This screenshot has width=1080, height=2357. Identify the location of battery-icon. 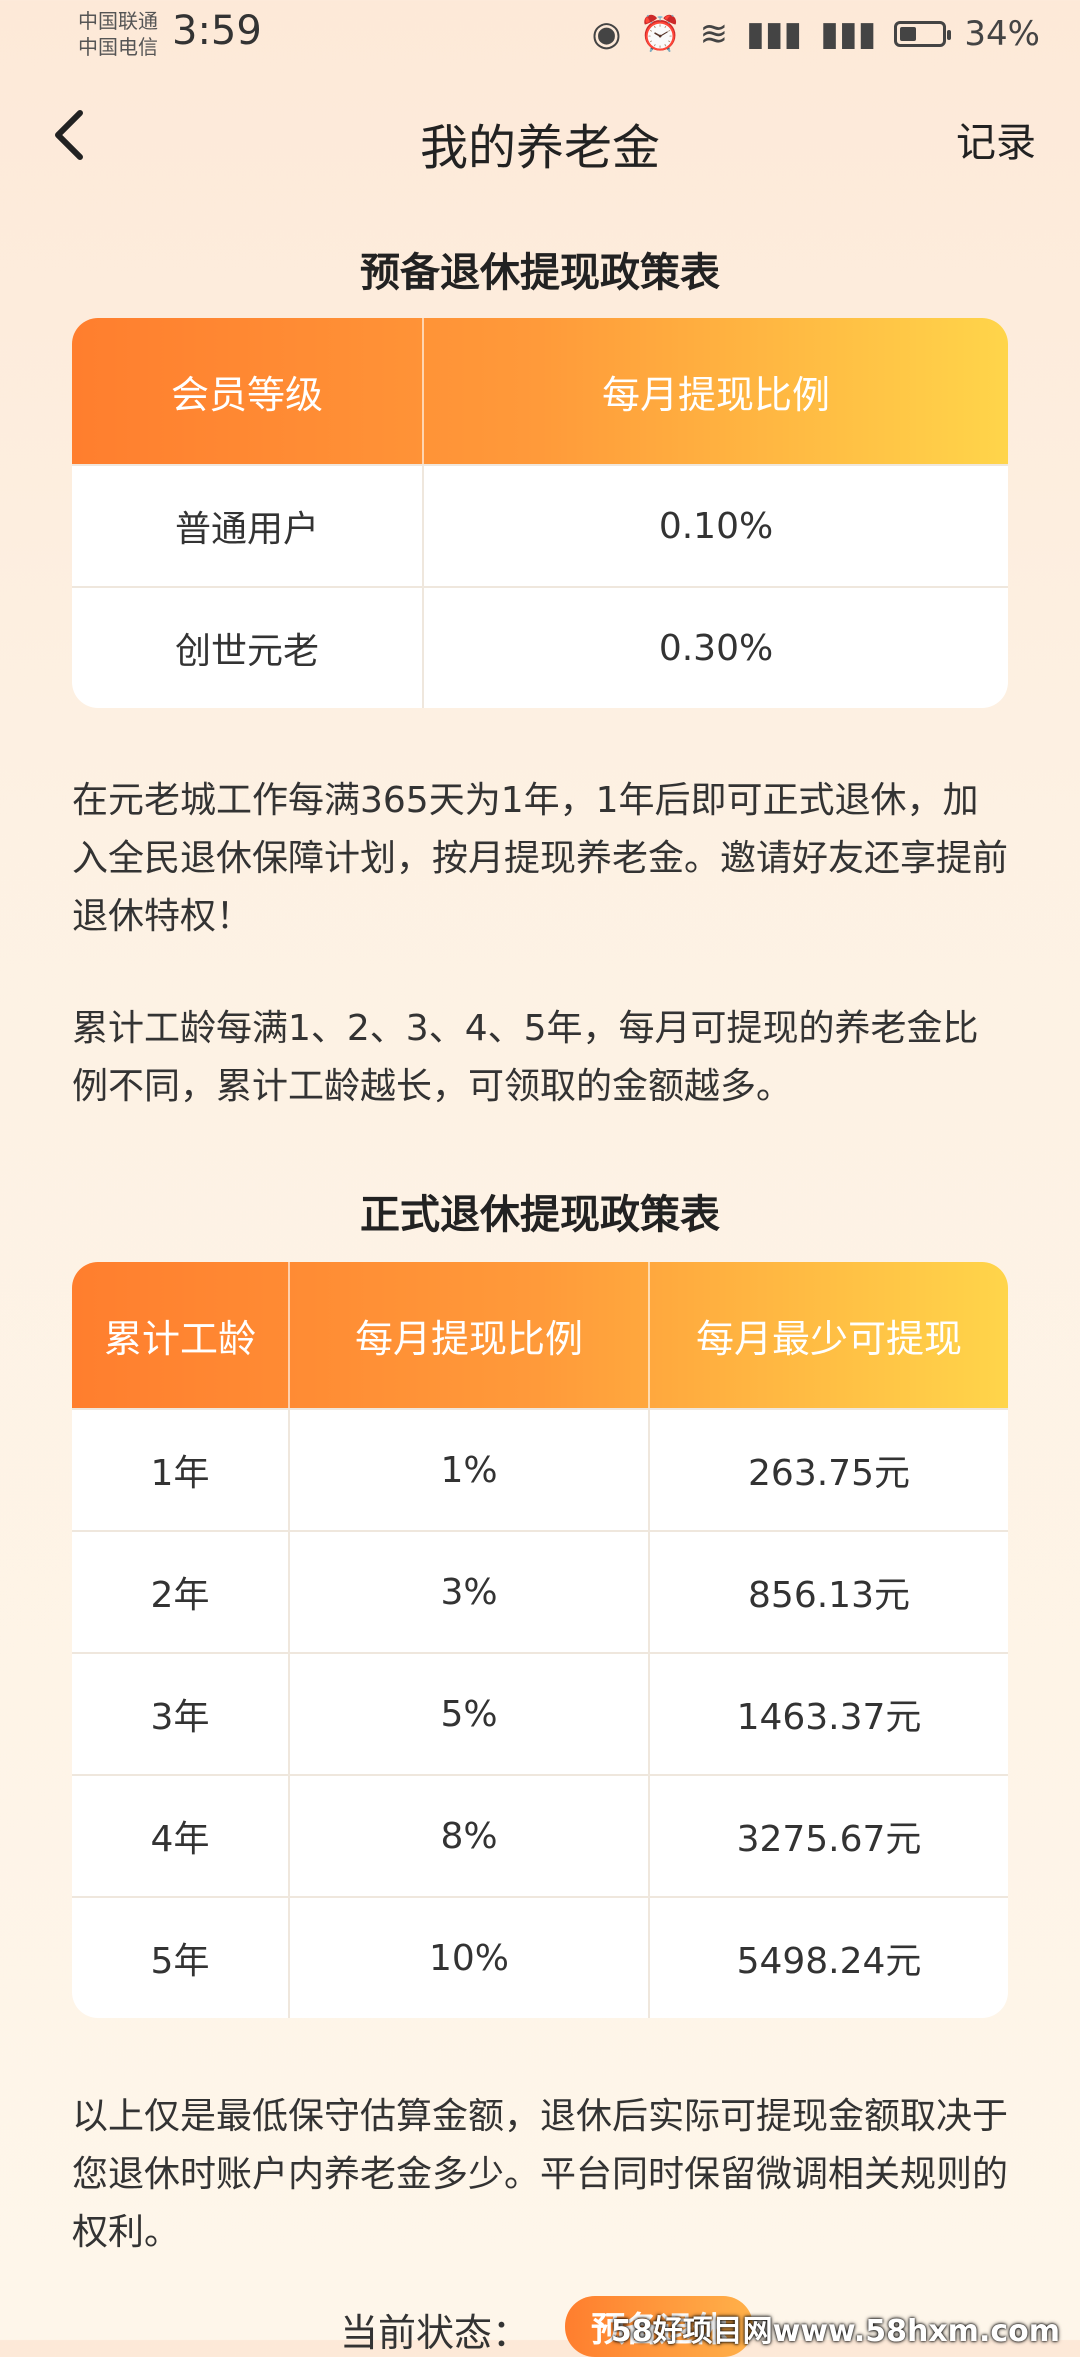
(923, 34).